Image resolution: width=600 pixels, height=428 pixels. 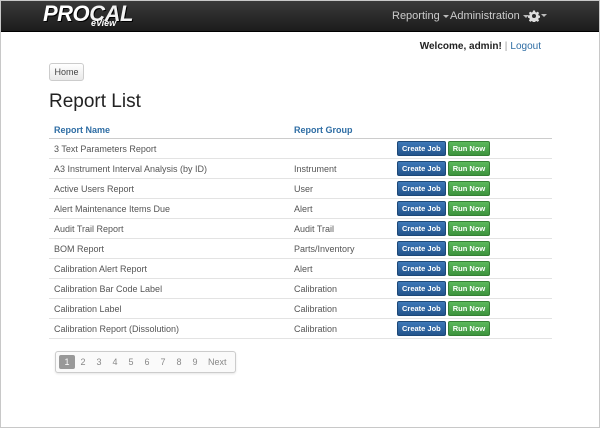 What do you see at coordinates (340, 130) in the screenshot?
I see `column-report-group: Report Group` at bounding box center [340, 130].